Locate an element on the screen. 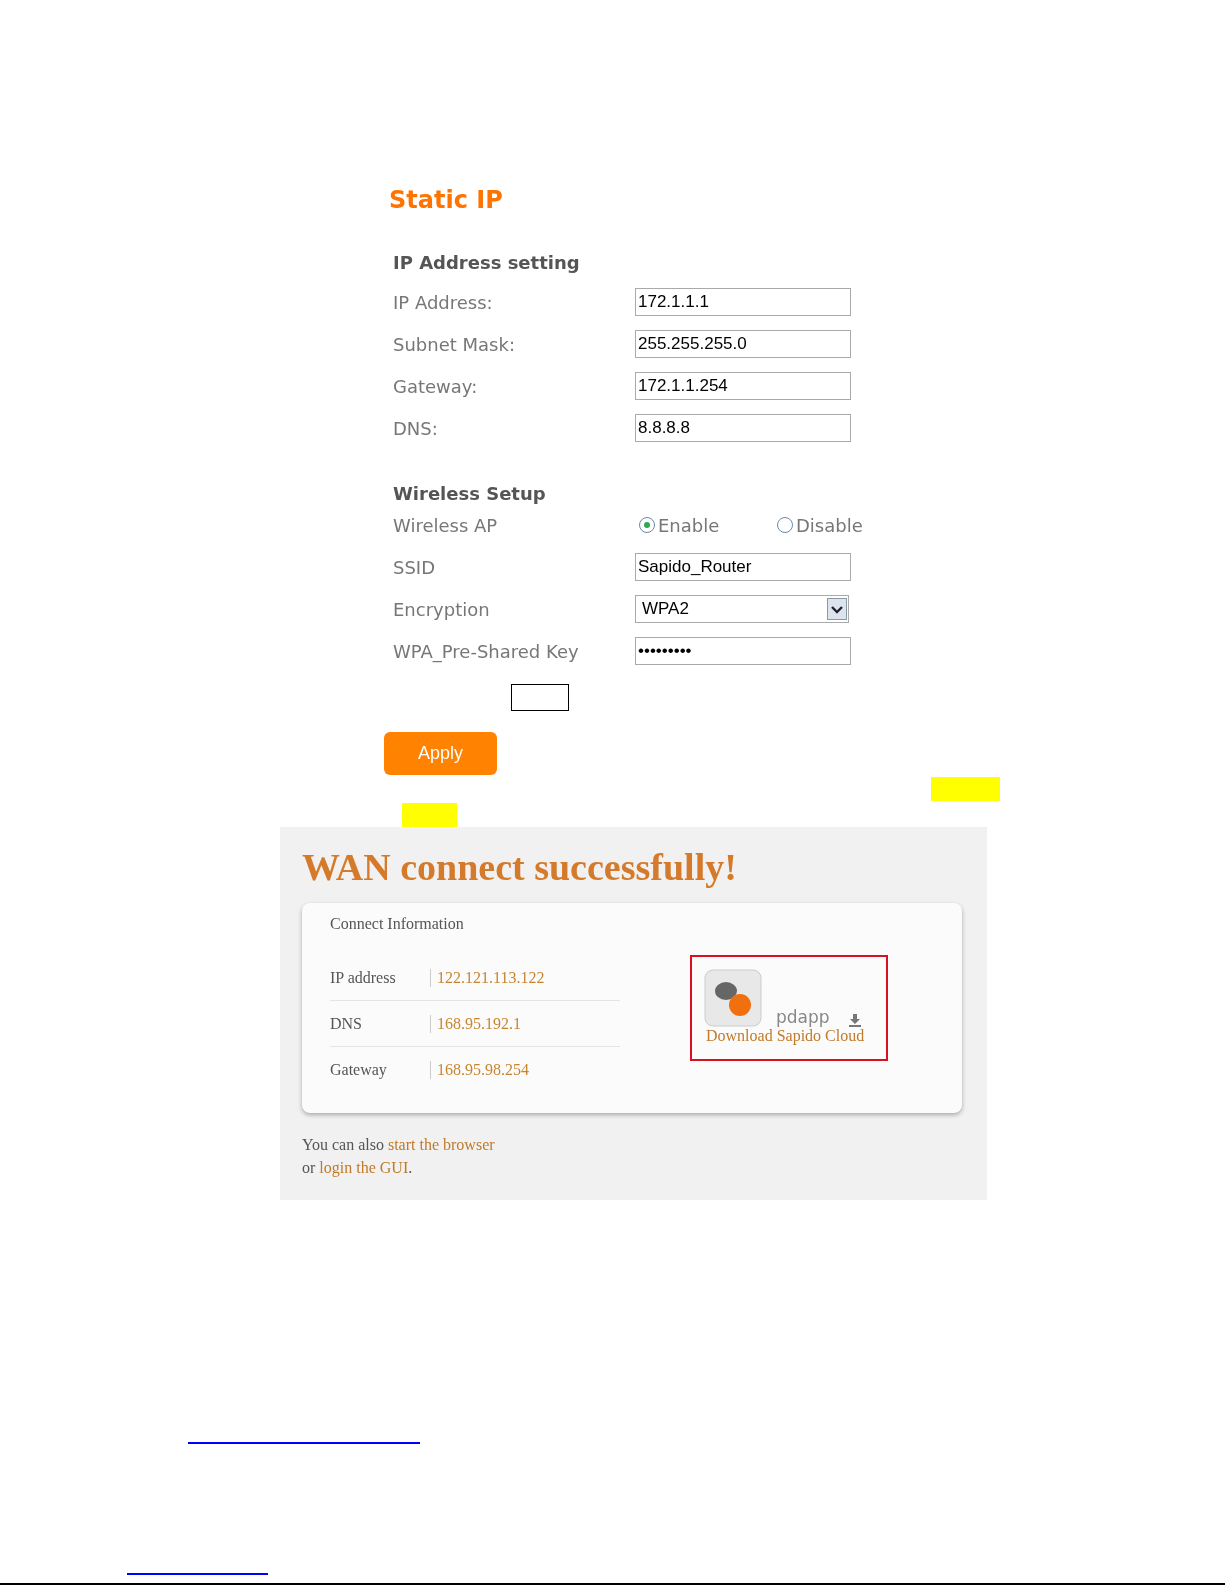 The width and height of the screenshot is (1225, 1585). download-icon is located at coordinates (854, 1020).